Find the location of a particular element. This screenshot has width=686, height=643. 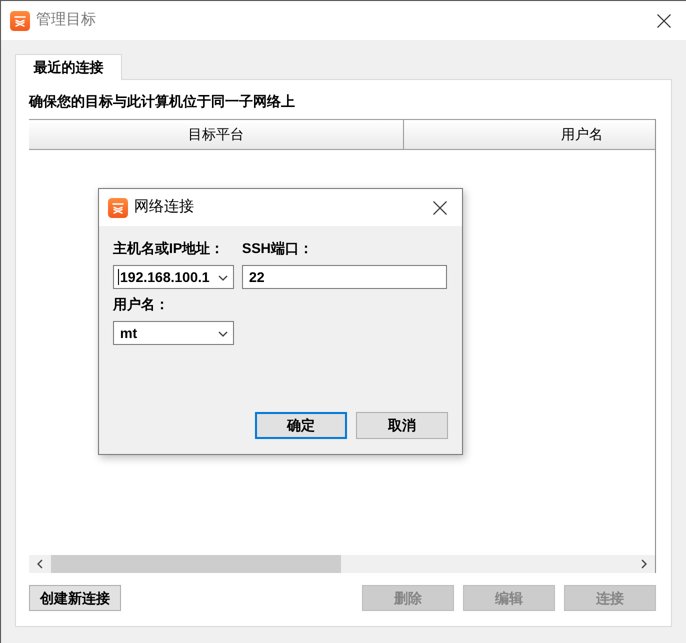

chevron-right-icon is located at coordinates (644, 564).